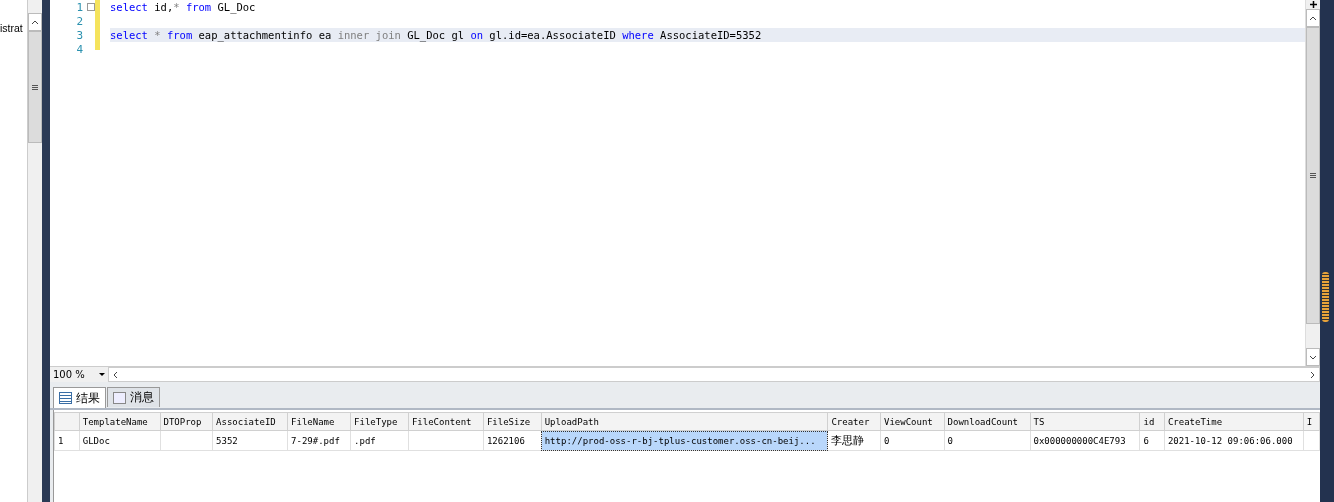  What do you see at coordinates (67, 440) in the screenshot?
I see `row-number: 1` at bounding box center [67, 440].